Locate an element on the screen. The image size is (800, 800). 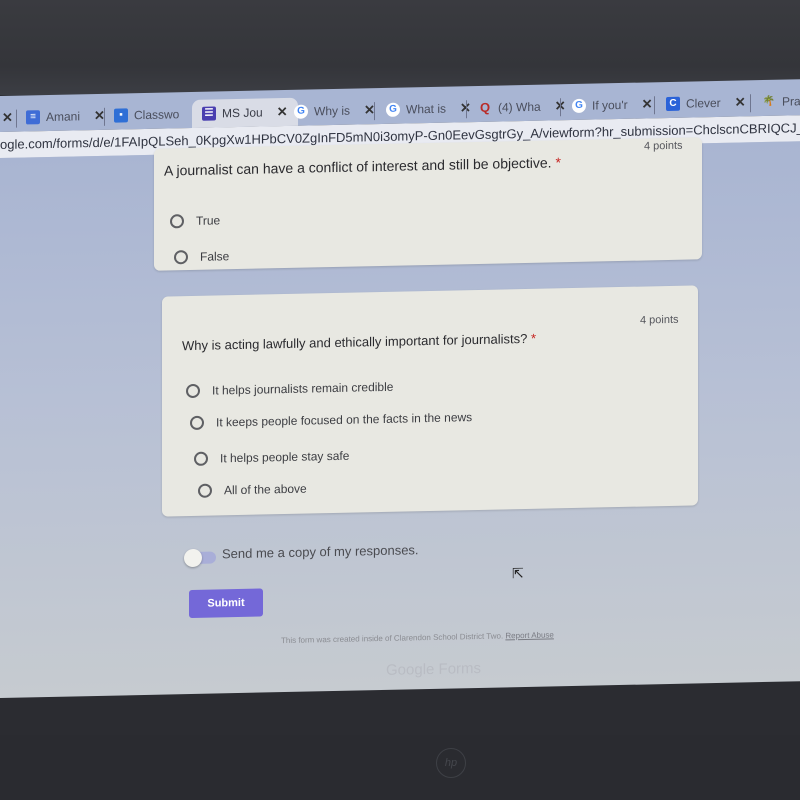
tab-ms-journalism: ☰ MS Jou ✕ is located at coordinates (245, 112).